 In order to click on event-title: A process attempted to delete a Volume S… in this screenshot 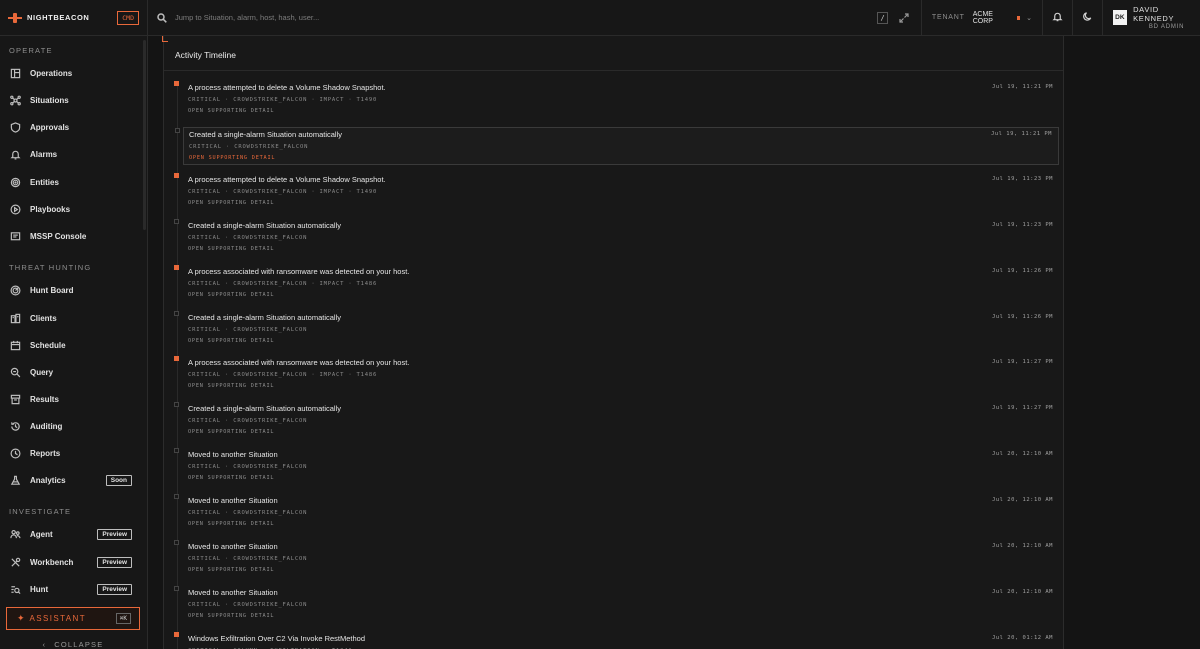, I will do `click(287, 179)`.